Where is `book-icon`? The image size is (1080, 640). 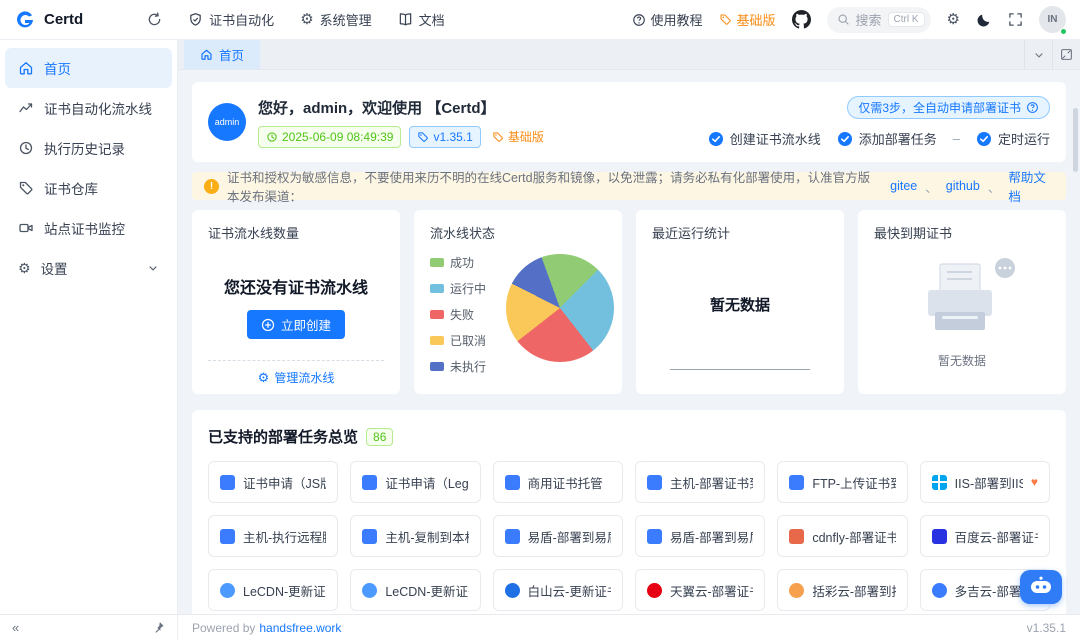 book-icon is located at coordinates (405, 19).